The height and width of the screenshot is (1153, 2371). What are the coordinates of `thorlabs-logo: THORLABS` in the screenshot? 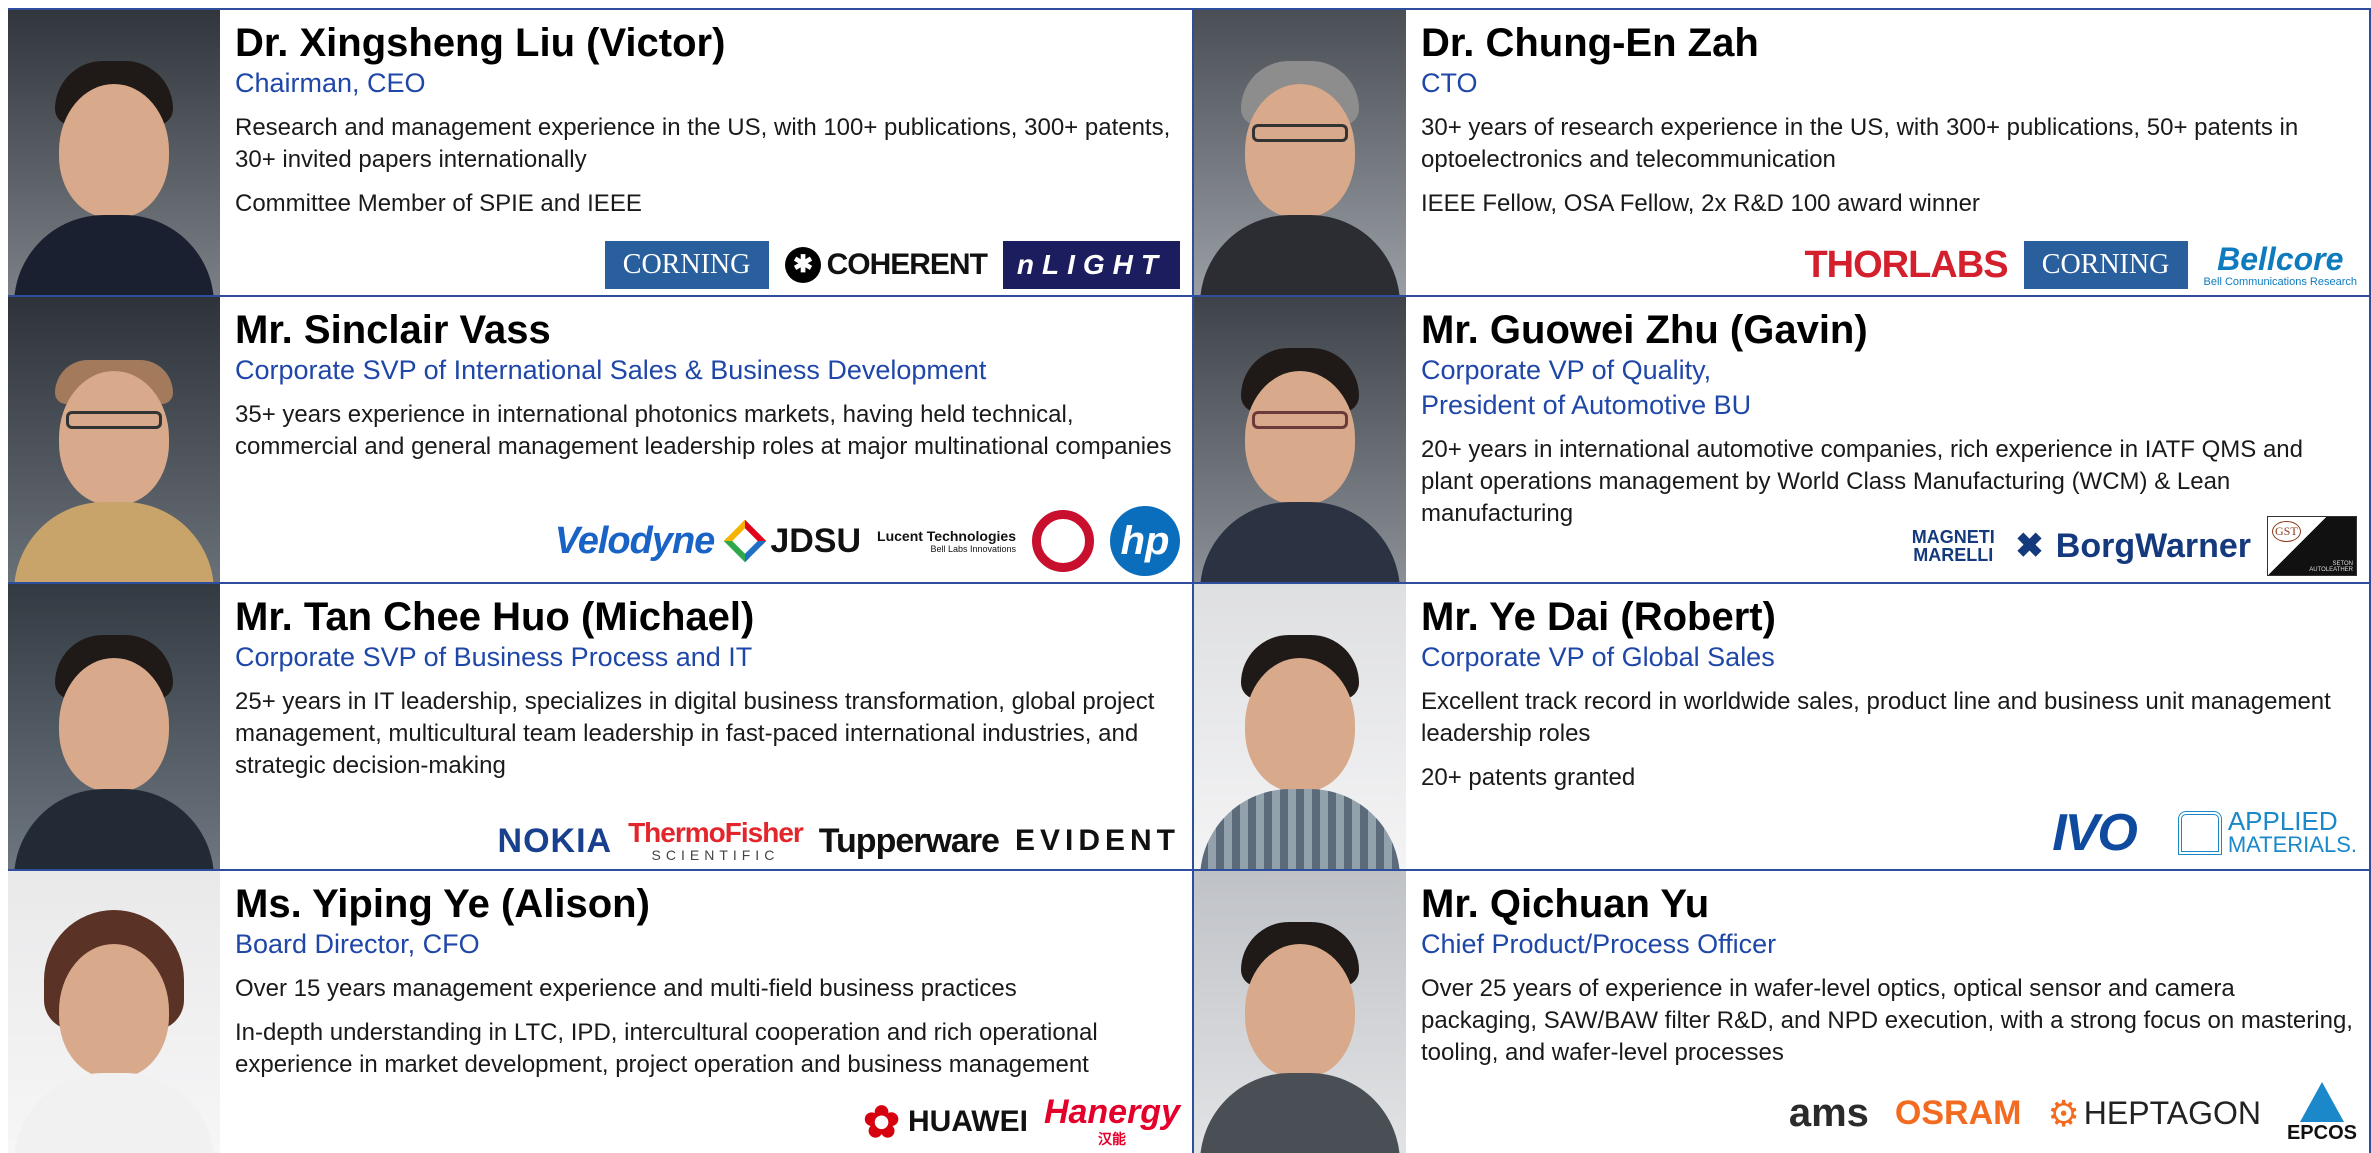 It's located at (1906, 264).